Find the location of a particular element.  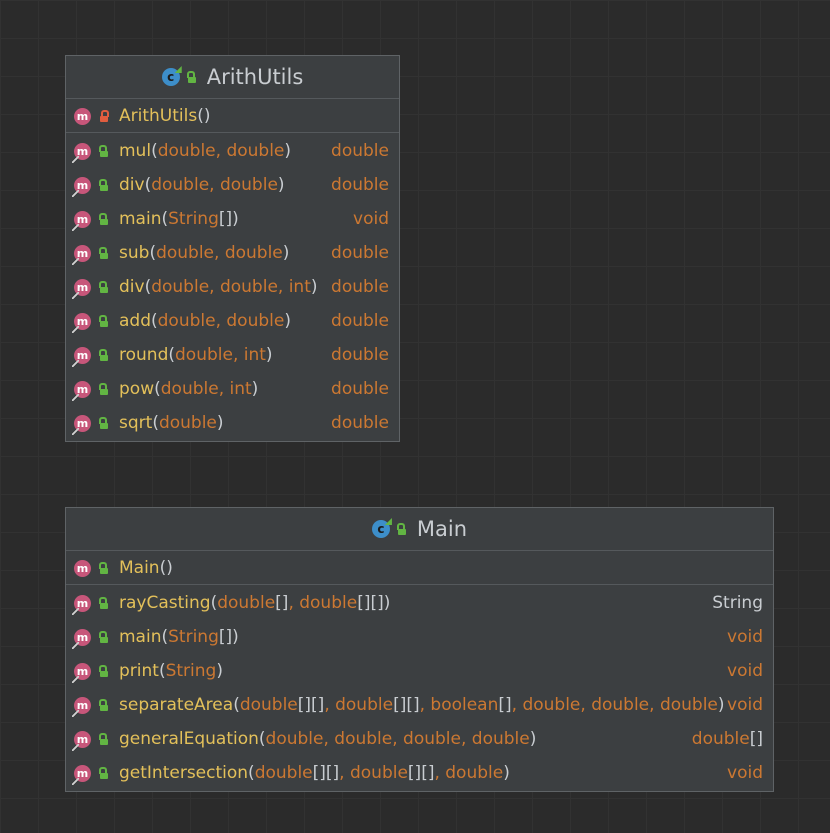

class-header: c Main is located at coordinates (419, 529).